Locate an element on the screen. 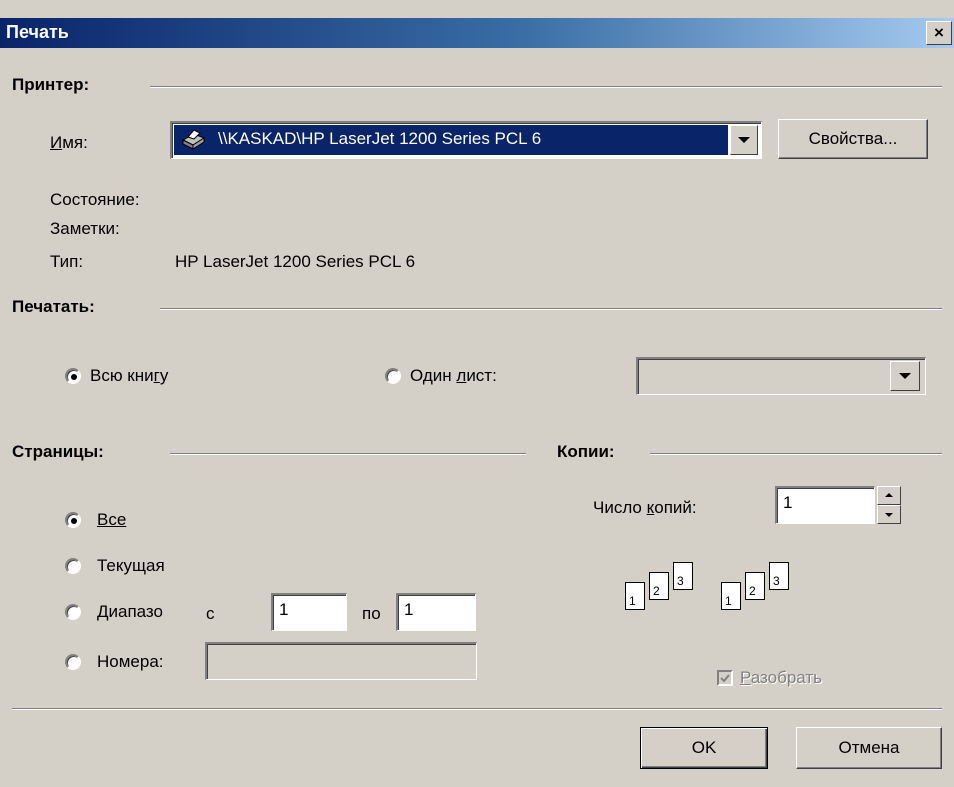  printer-icon is located at coordinates (193, 140).